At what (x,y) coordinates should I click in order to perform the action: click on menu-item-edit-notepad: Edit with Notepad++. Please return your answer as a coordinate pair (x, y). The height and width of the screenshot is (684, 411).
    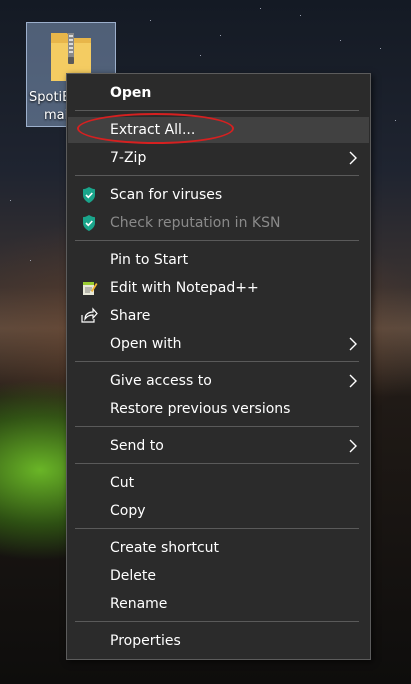
    Looking at the image, I should click on (218, 288).